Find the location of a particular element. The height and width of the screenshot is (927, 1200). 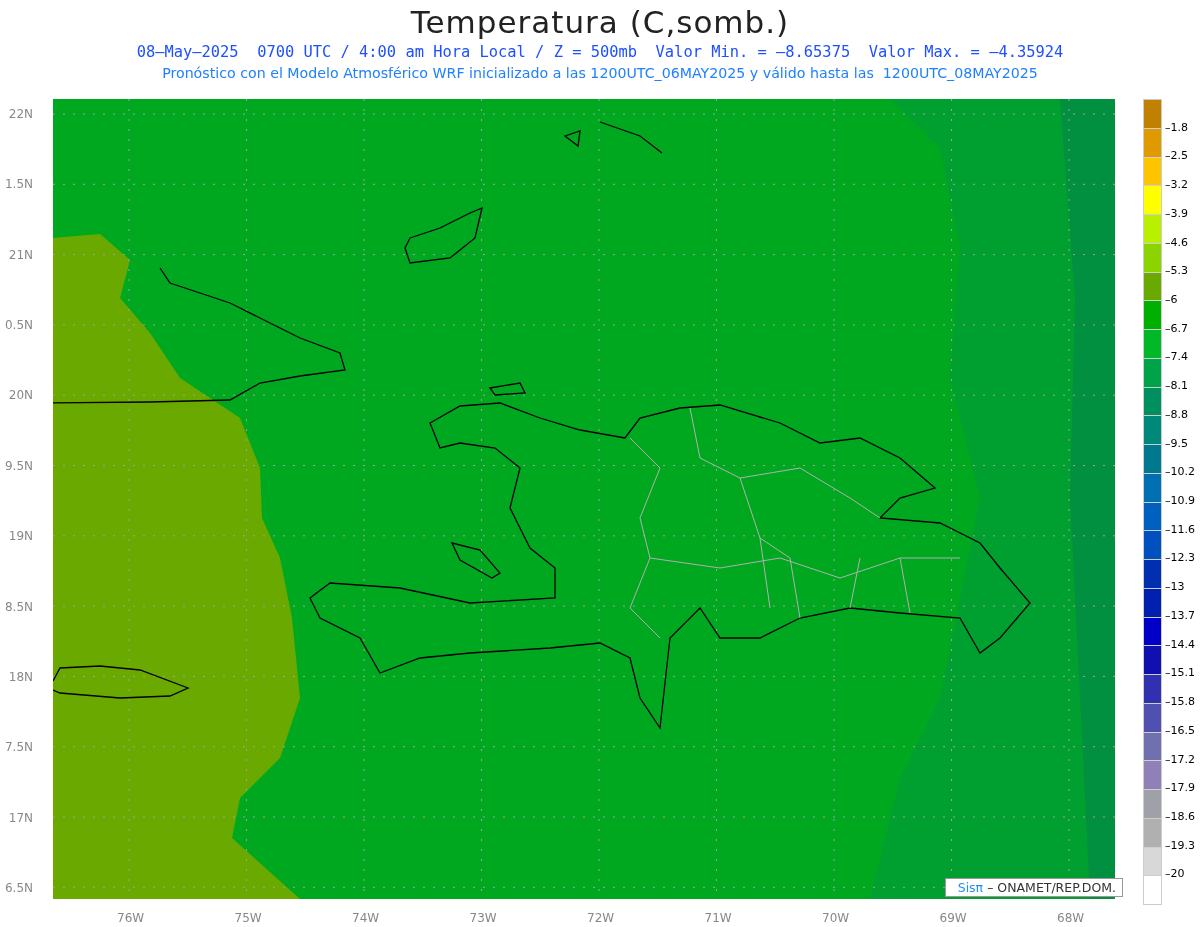

scale-label: –17.9 is located at coordinates (1180, 788).